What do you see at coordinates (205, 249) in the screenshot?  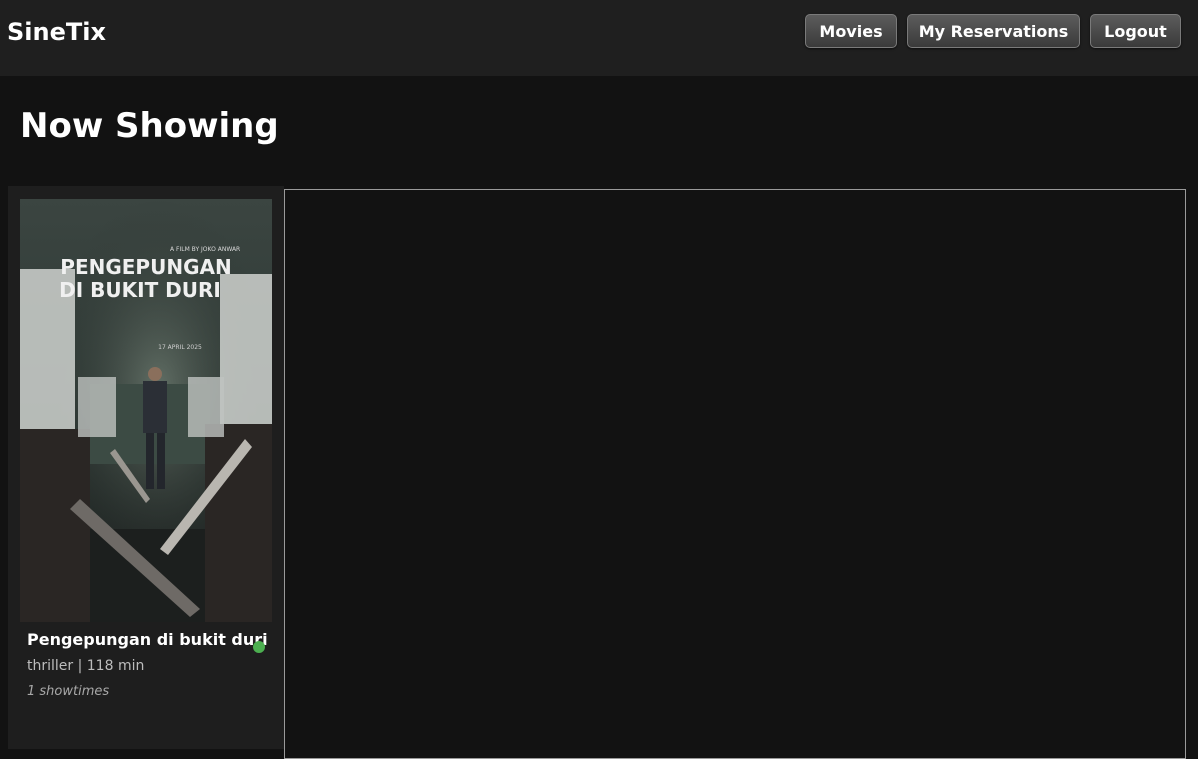 I see `poster-credit: A FILM BY JOKO ANWAR` at bounding box center [205, 249].